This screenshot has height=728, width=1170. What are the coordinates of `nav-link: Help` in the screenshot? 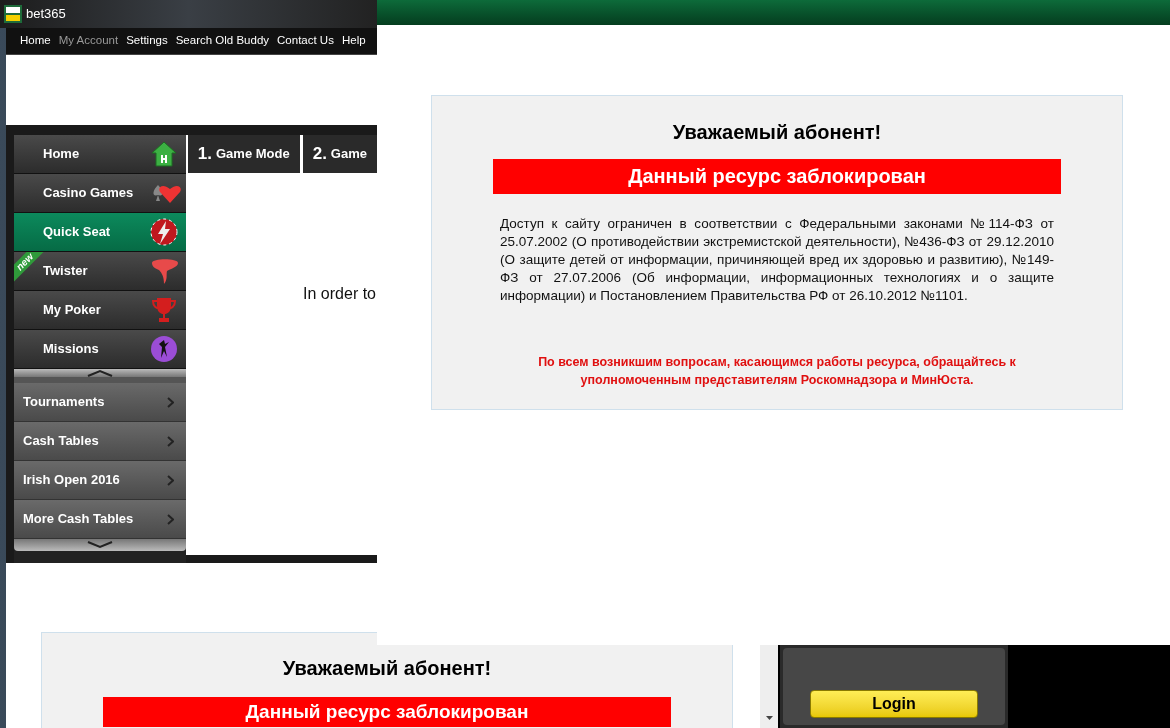 It's located at (353, 41).